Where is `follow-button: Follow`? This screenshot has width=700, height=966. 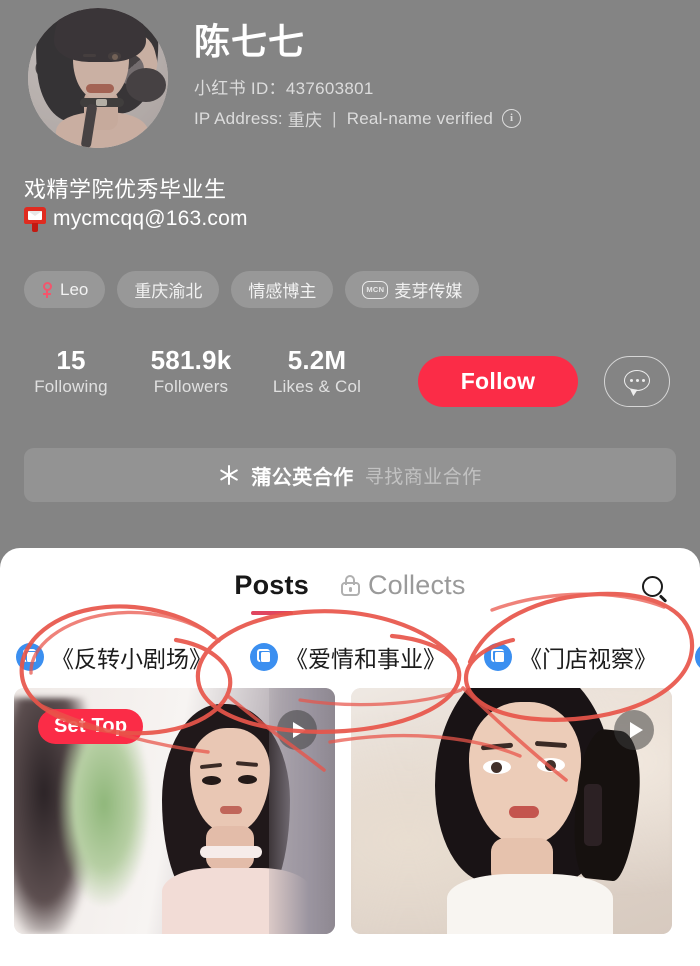 follow-button: Follow is located at coordinates (498, 381).